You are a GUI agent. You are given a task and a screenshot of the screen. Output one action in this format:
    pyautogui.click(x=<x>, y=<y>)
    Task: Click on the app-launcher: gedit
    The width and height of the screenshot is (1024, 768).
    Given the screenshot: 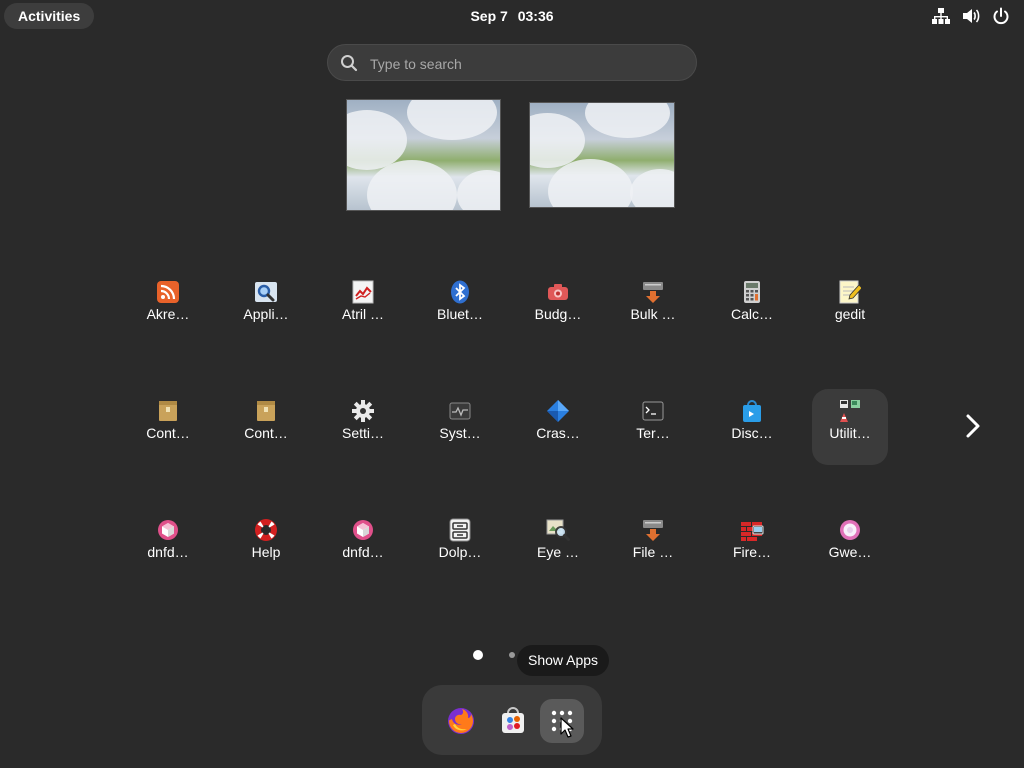 What is the action you would take?
    pyautogui.click(x=850, y=308)
    